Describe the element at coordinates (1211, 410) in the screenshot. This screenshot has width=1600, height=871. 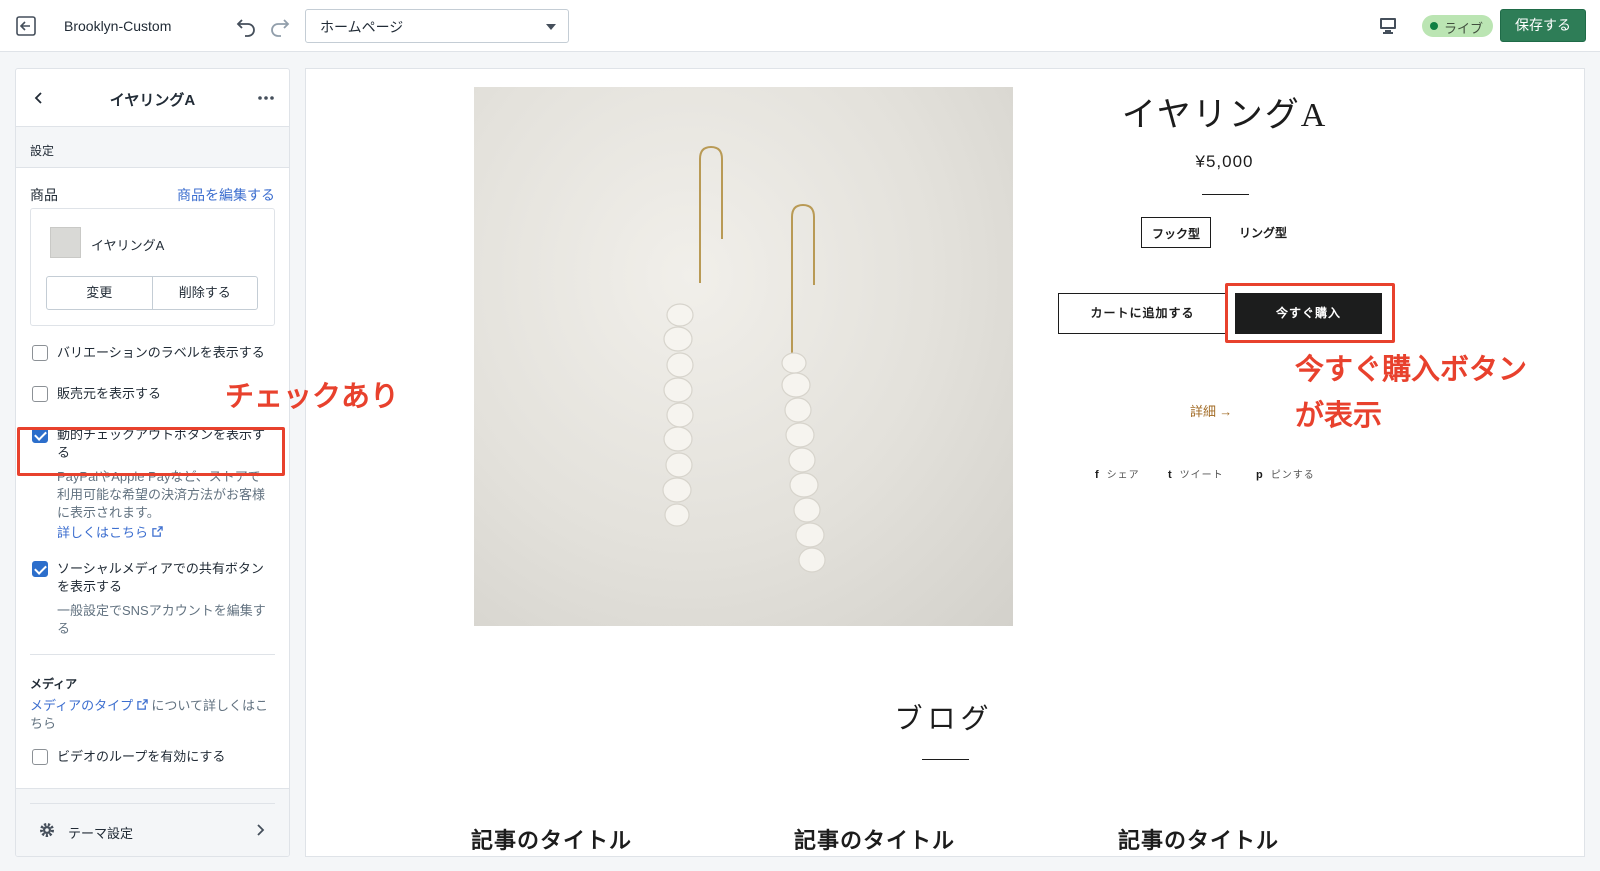
I see `details-link: 詳細 →` at that location.